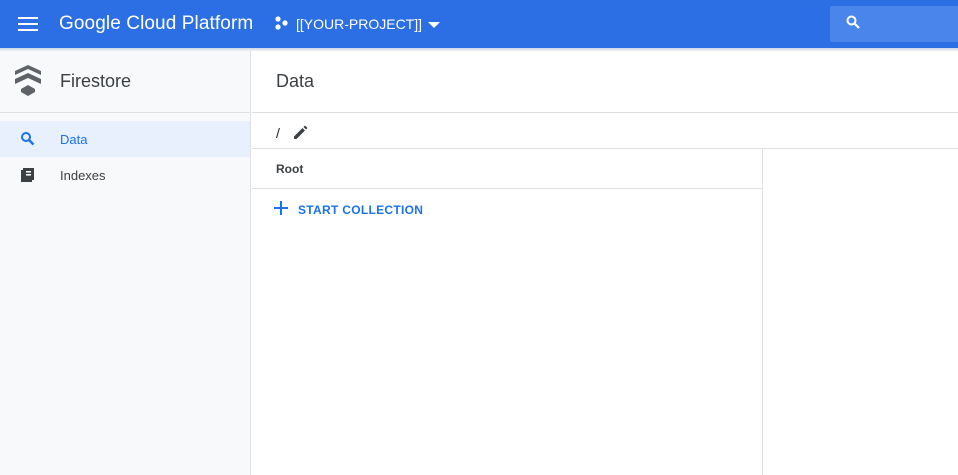 This screenshot has width=958, height=475. I want to click on indexes-icon, so click(28, 175).